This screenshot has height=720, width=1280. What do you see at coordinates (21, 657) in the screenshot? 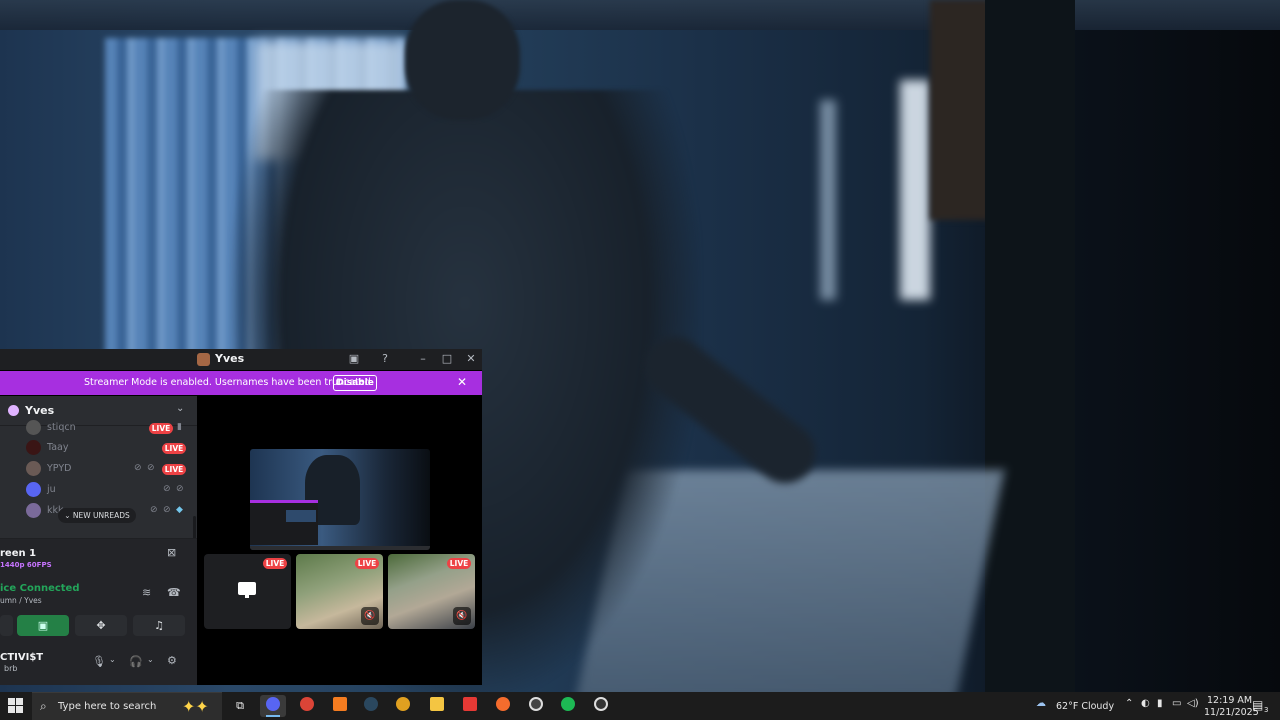
I see `user-panel-username: CTIVI$T` at bounding box center [21, 657].